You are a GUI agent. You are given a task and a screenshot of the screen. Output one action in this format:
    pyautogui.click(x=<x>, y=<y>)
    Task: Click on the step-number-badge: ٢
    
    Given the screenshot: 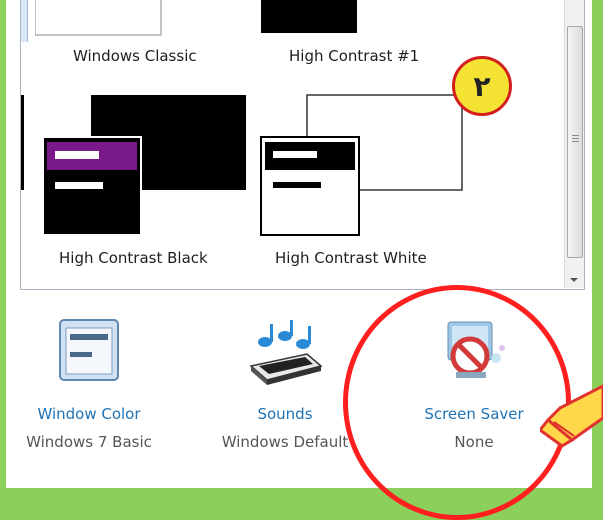 What is the action you would take?
    pyautogui.click(x=482, y=86)
    